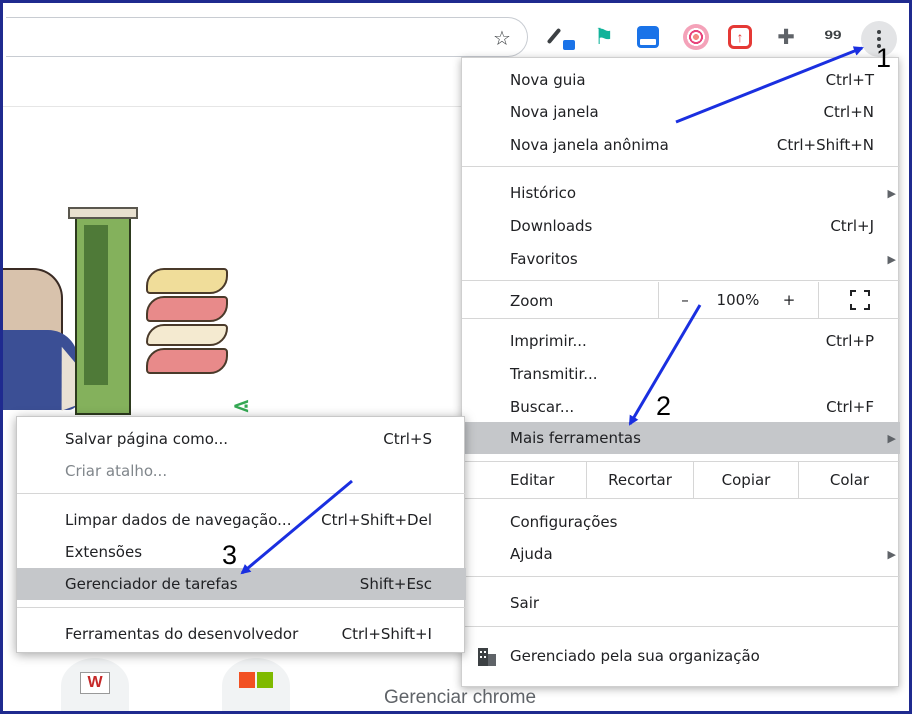 Image resolution: width=912 pixels, height=714 pixels. I want to click on menu-item-managed: Gerenciado pela sua organização, so click(681, 656).